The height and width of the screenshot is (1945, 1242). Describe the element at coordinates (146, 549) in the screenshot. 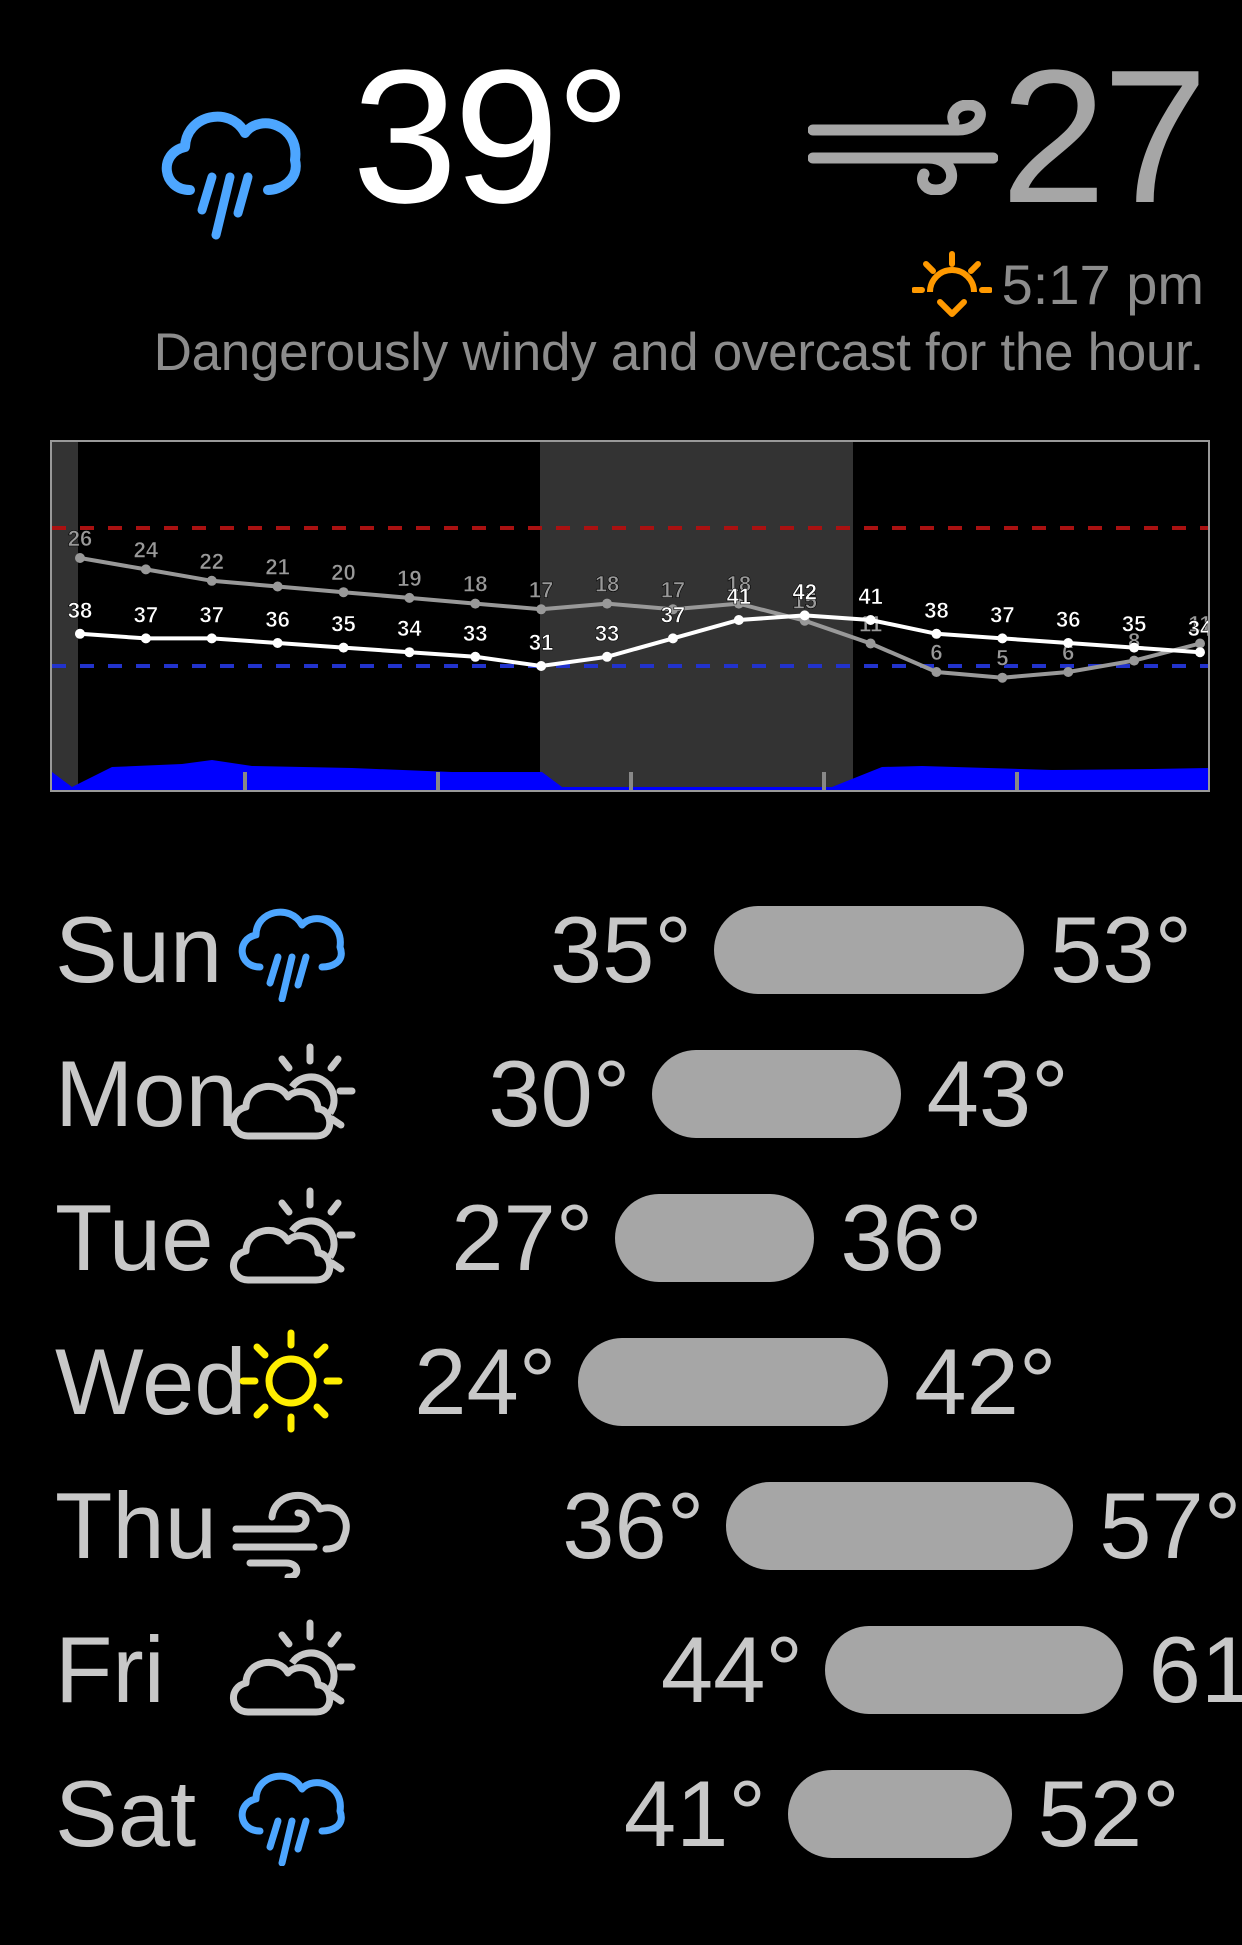

I see `chart-label-feels: 24` at that location.